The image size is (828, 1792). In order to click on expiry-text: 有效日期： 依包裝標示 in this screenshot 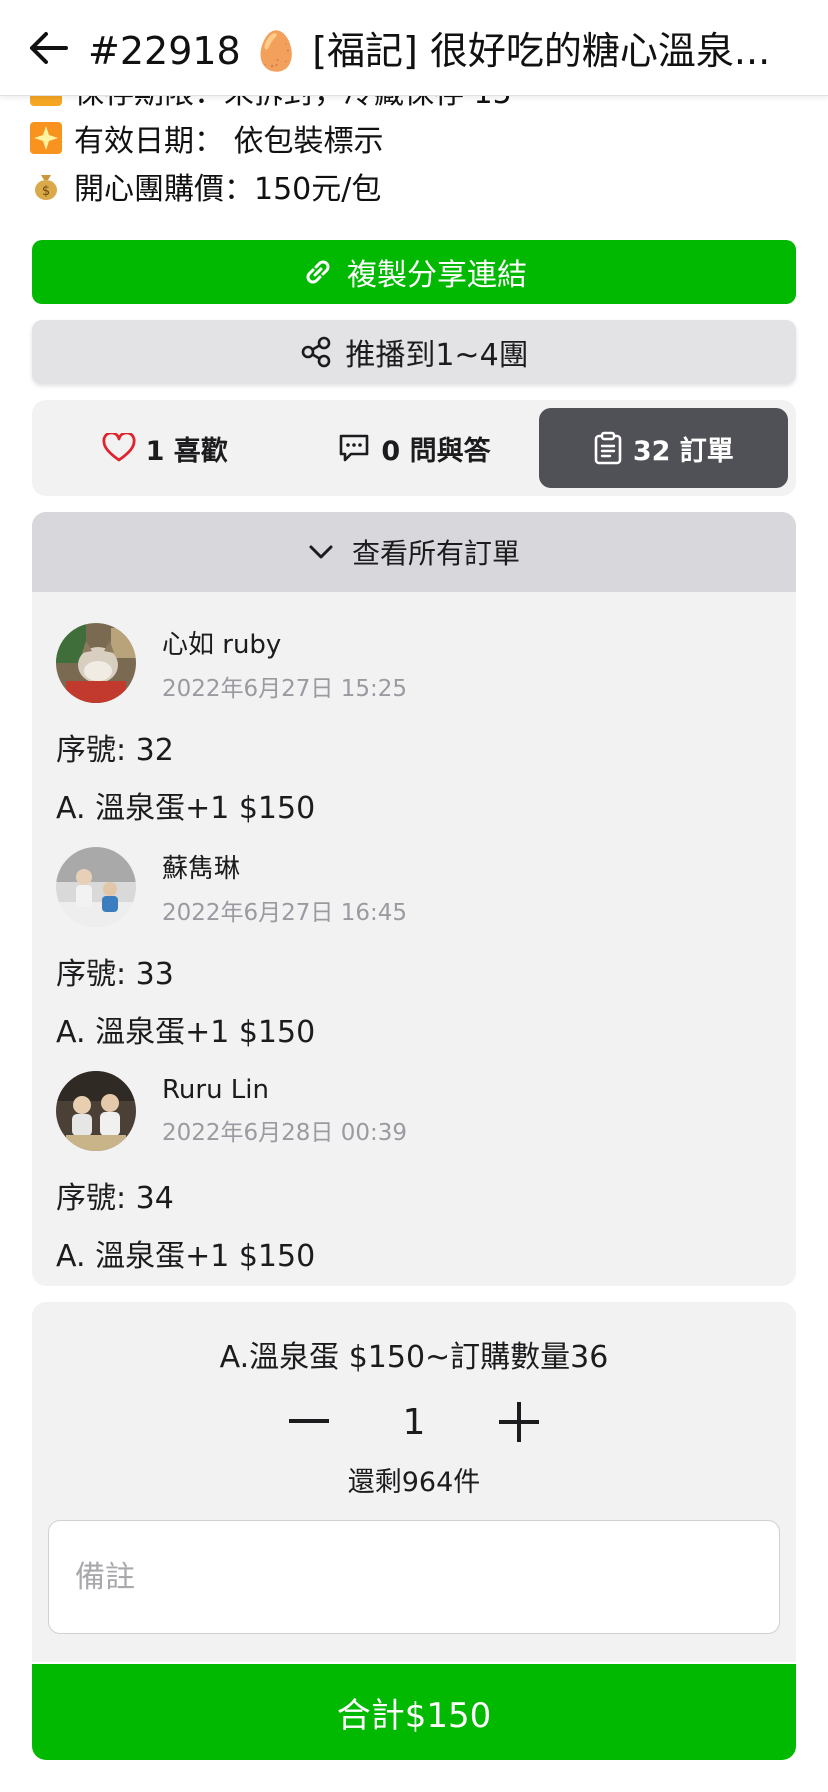, I will do `click(229, 141)`.